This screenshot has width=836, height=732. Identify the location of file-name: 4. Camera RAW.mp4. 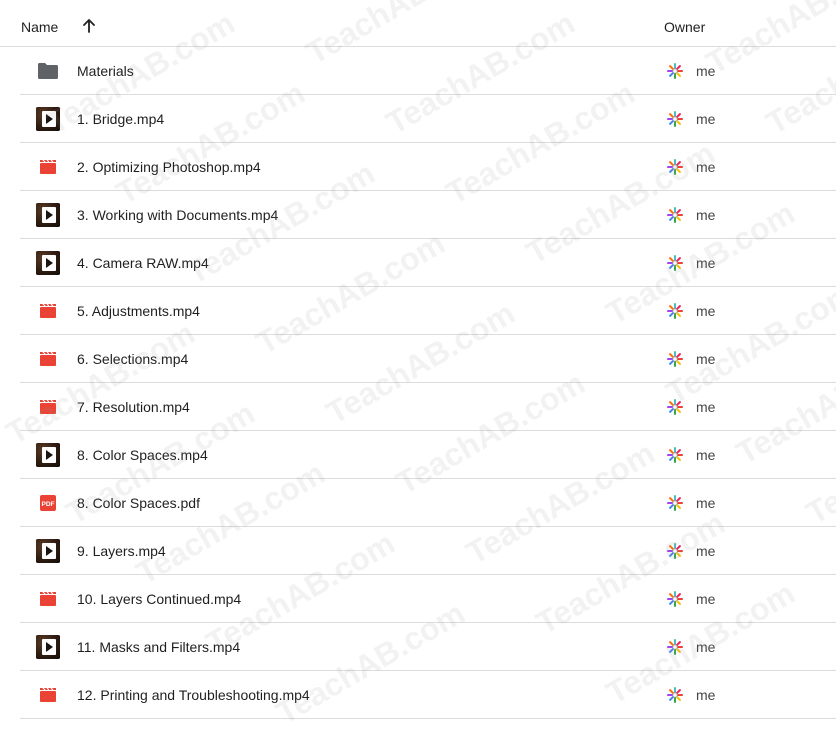
(143, 263).